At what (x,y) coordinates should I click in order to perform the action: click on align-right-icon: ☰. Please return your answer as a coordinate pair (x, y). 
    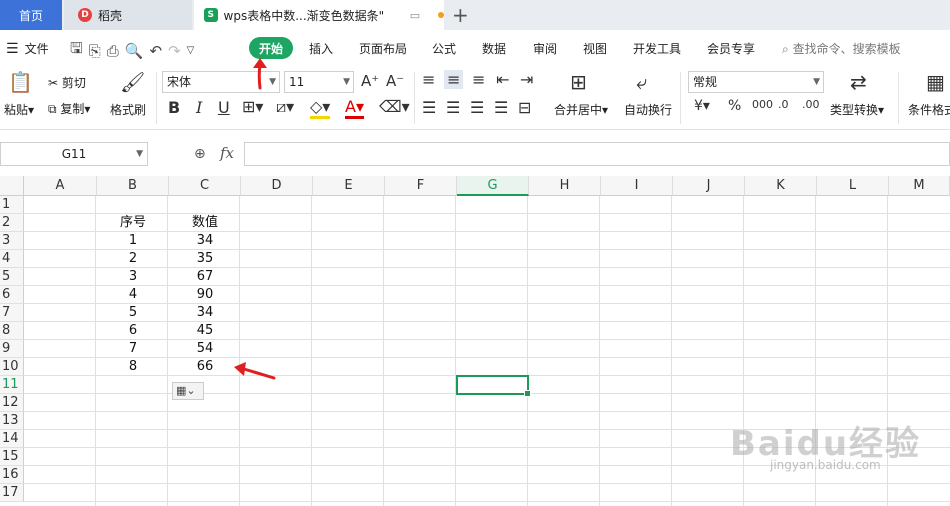
    Looking at the image, I should click on (477, 107).